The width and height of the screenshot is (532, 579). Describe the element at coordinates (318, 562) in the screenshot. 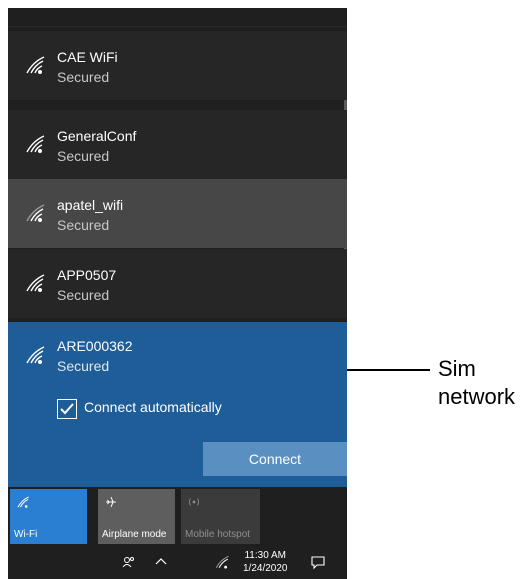

I see `notification-icon` at that location.